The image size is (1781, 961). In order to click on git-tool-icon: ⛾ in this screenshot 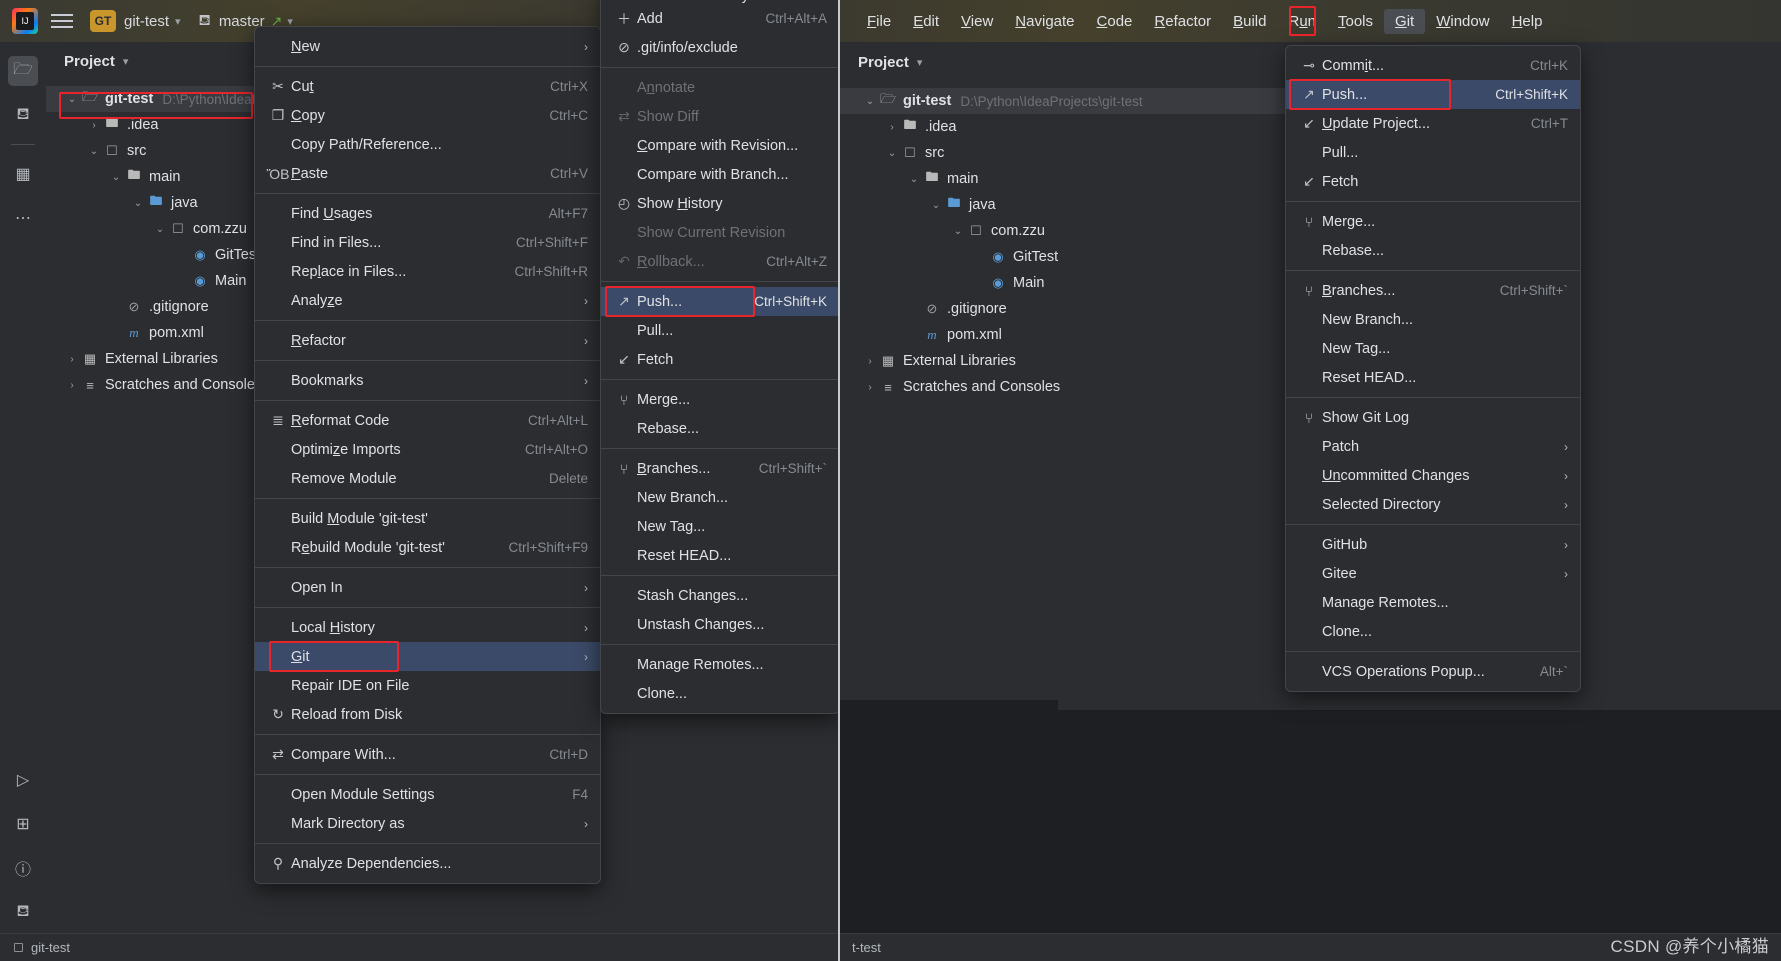, I will do `click(23, 912)`.